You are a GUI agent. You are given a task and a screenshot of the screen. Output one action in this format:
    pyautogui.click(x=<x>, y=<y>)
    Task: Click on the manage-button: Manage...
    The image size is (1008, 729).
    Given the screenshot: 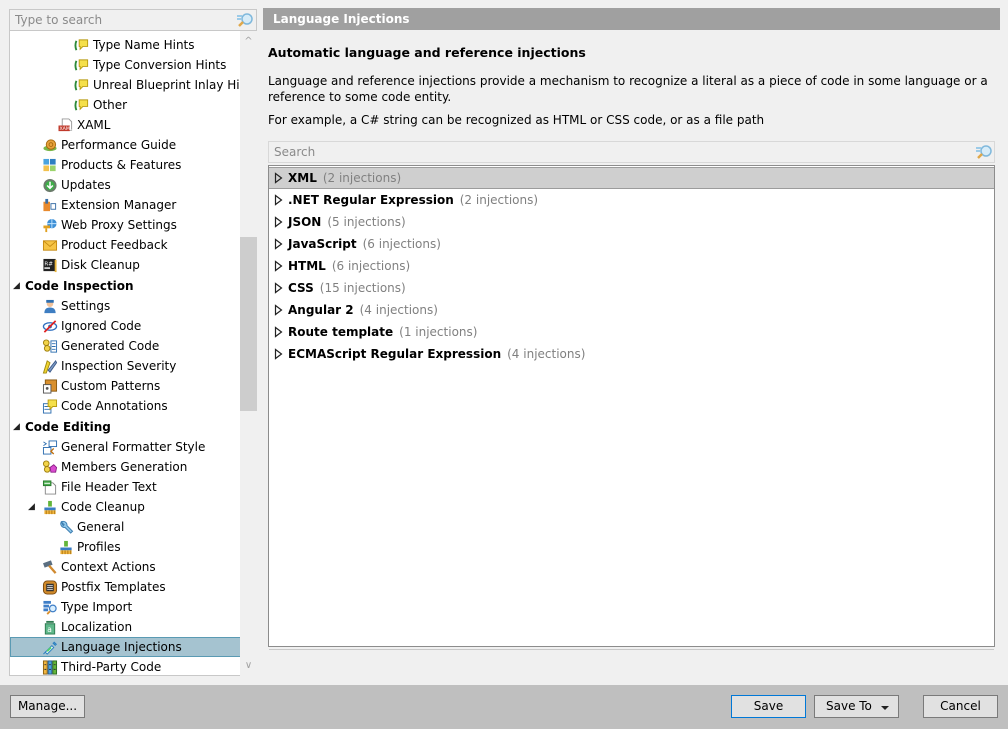 What is the action you would take?
    pyautogui.click(x=47, y=706)
    